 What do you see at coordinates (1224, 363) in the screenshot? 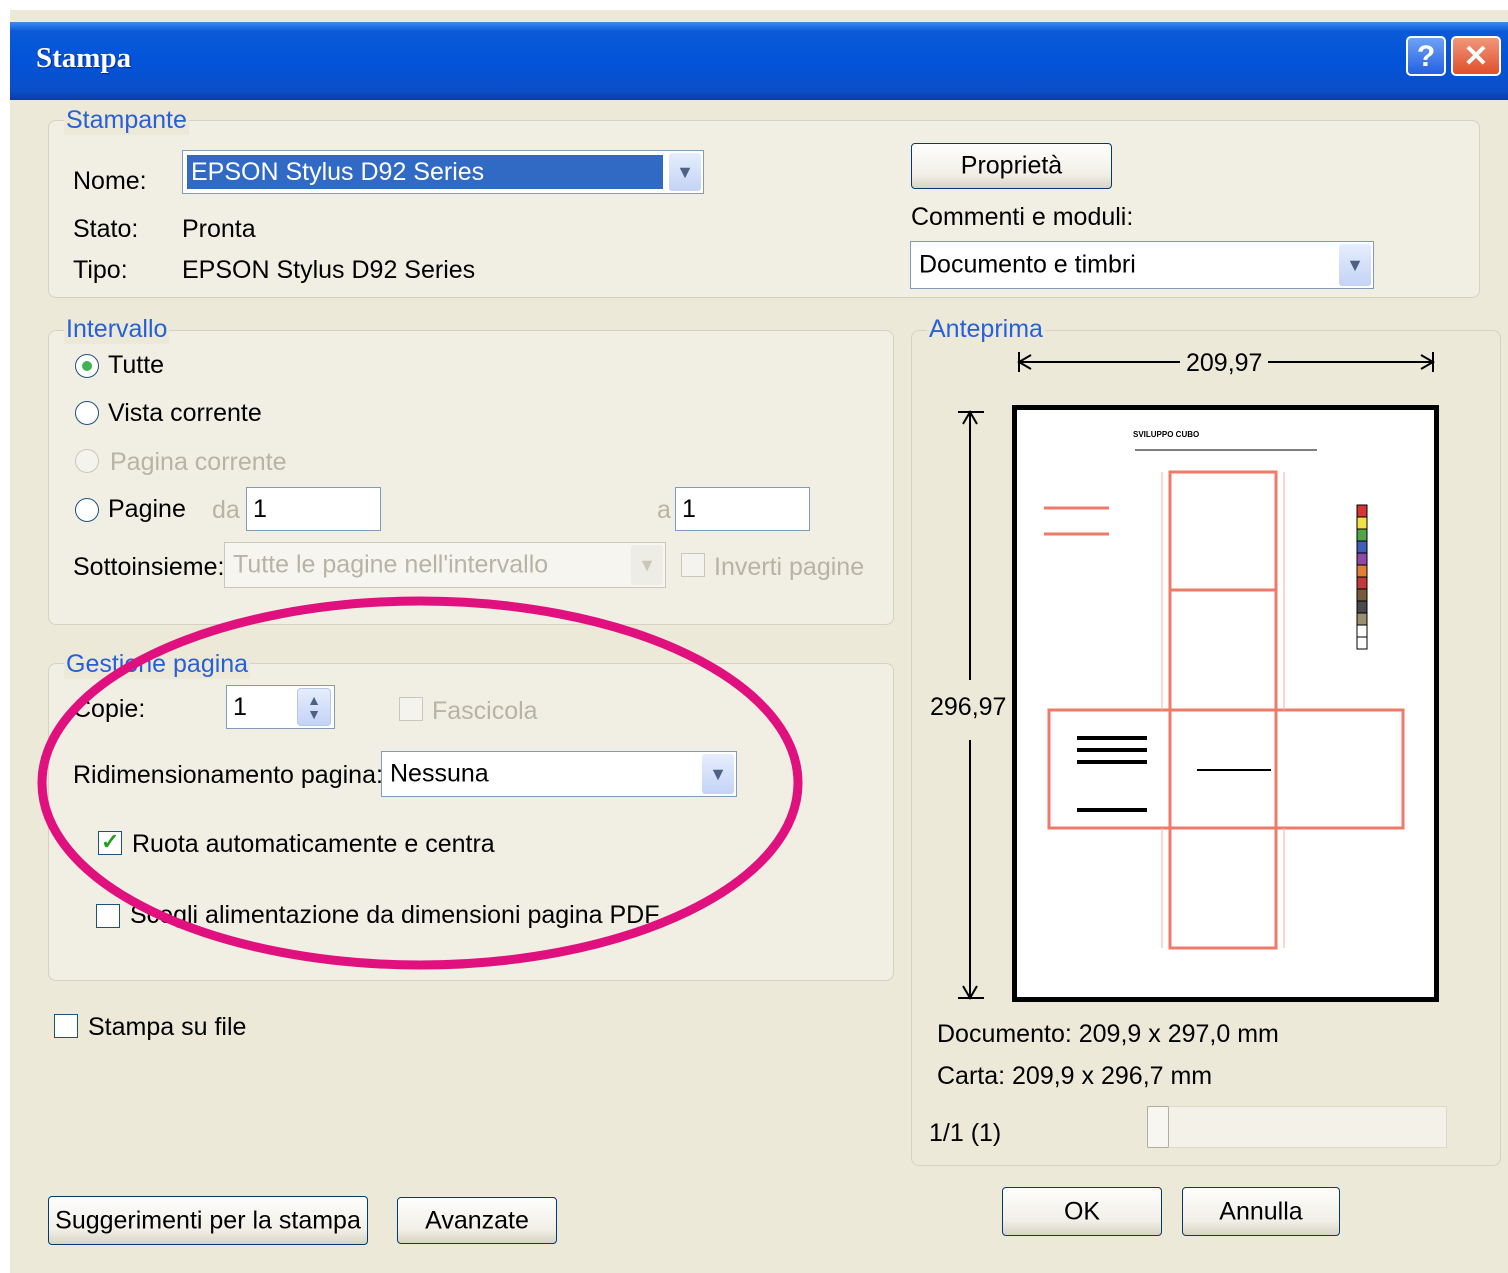
I see `preview-width-value: 209,97` at bounding box center [1224, 363].